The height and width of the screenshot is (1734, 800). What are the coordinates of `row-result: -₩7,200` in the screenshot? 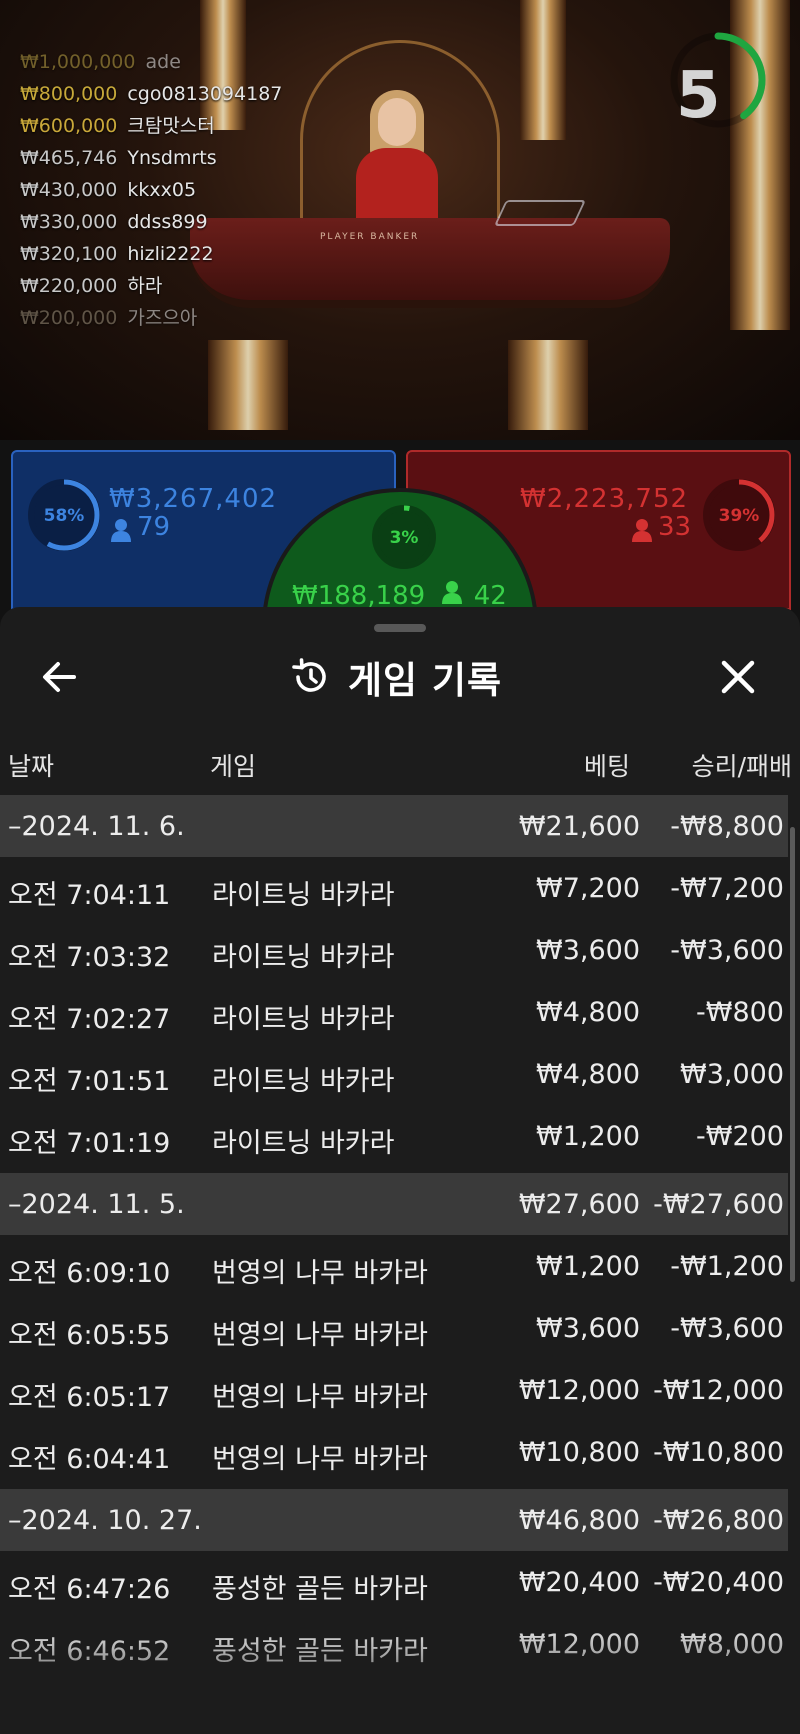 It's located at (727, 888).